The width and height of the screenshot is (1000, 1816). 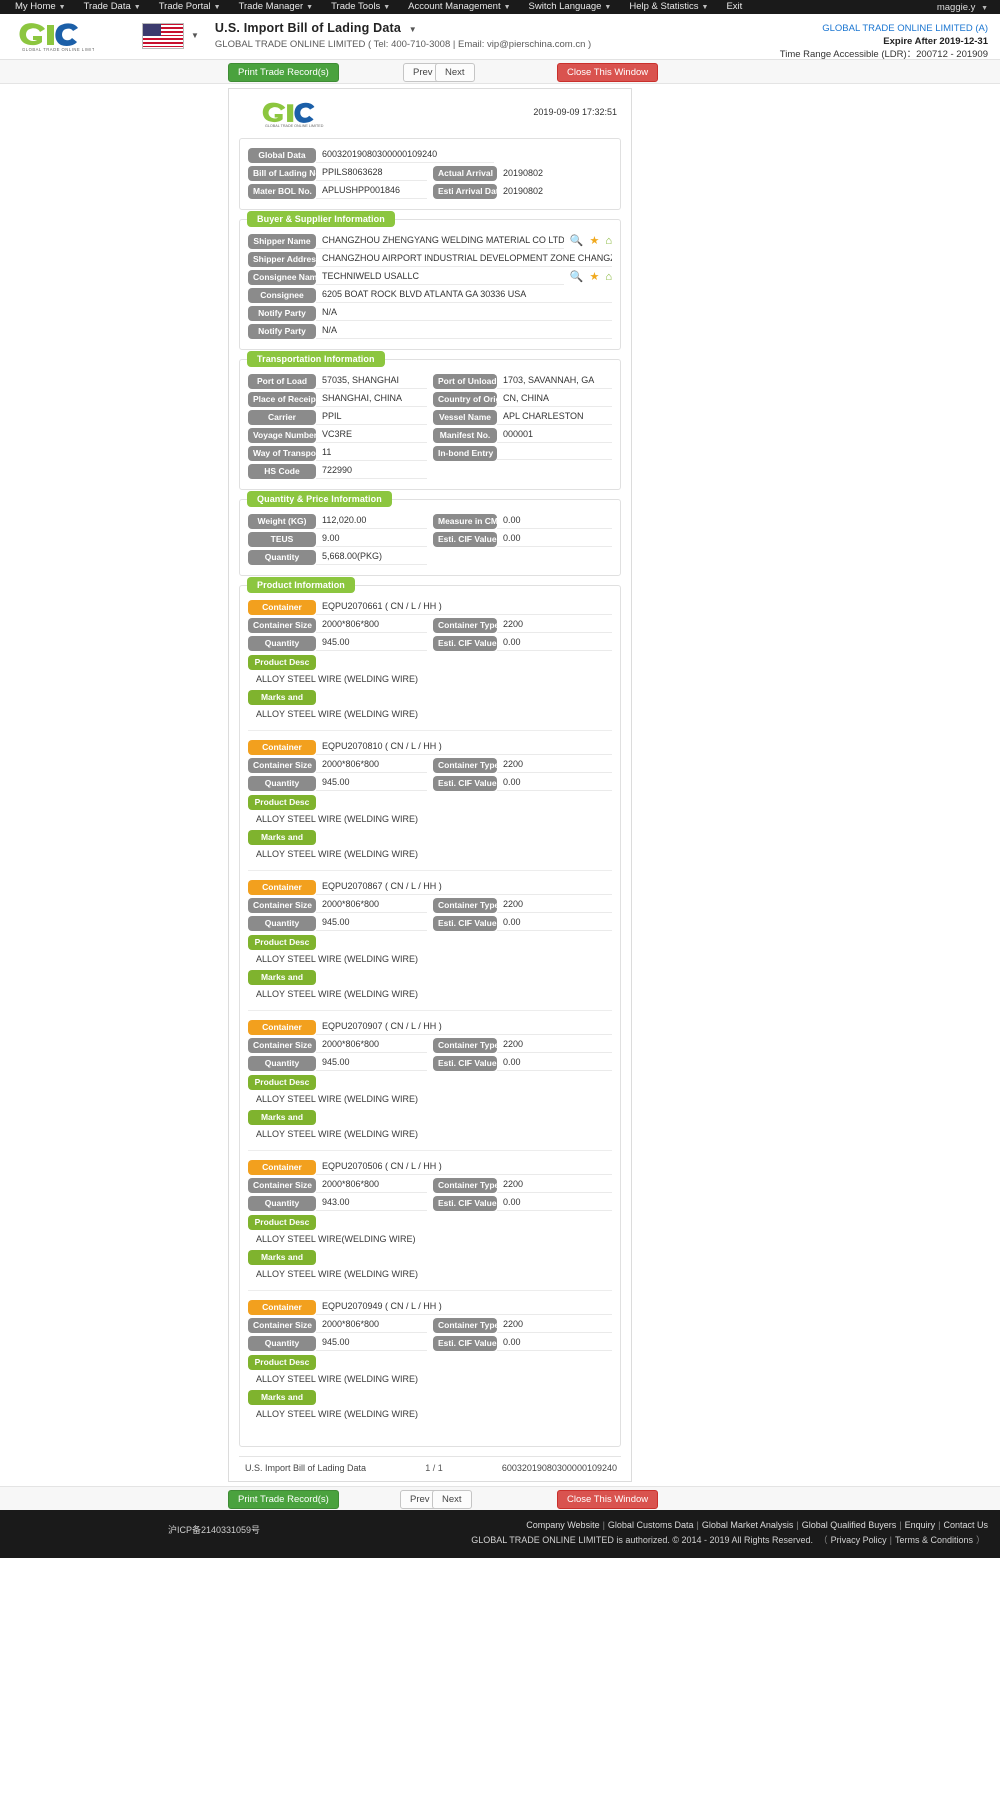 What do you see at coordinates (282, 435) in the screenshot?
I see `transportation-row-label-left-3: Voyage Number` at bounding box center [282, 435].